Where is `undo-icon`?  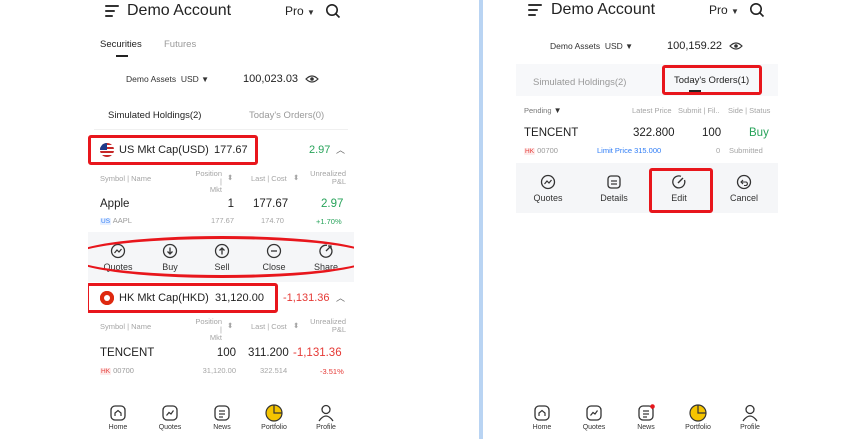
undo-icon is located at coordinates (744, 182).